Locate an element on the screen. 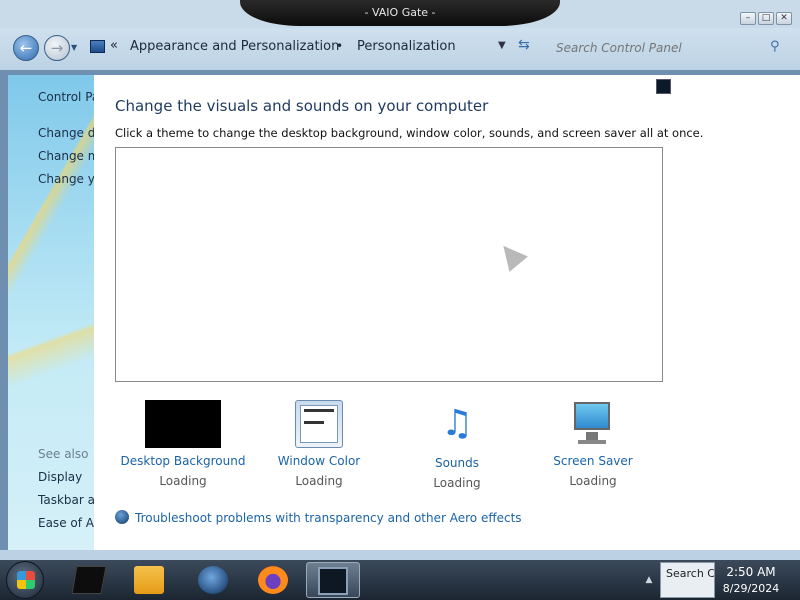 This screenshot has width=800, height=600. window-bottom-border is located at coordinates (400, 555).